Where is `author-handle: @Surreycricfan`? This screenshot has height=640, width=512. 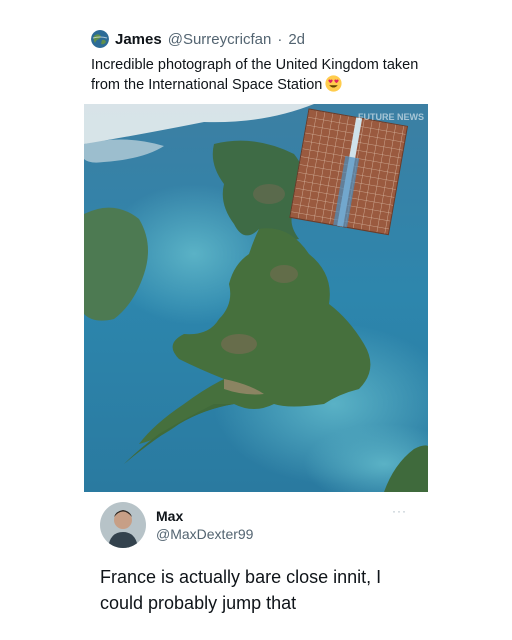
author-handle: @Surreycricfan is located at coordinates (220, 39).